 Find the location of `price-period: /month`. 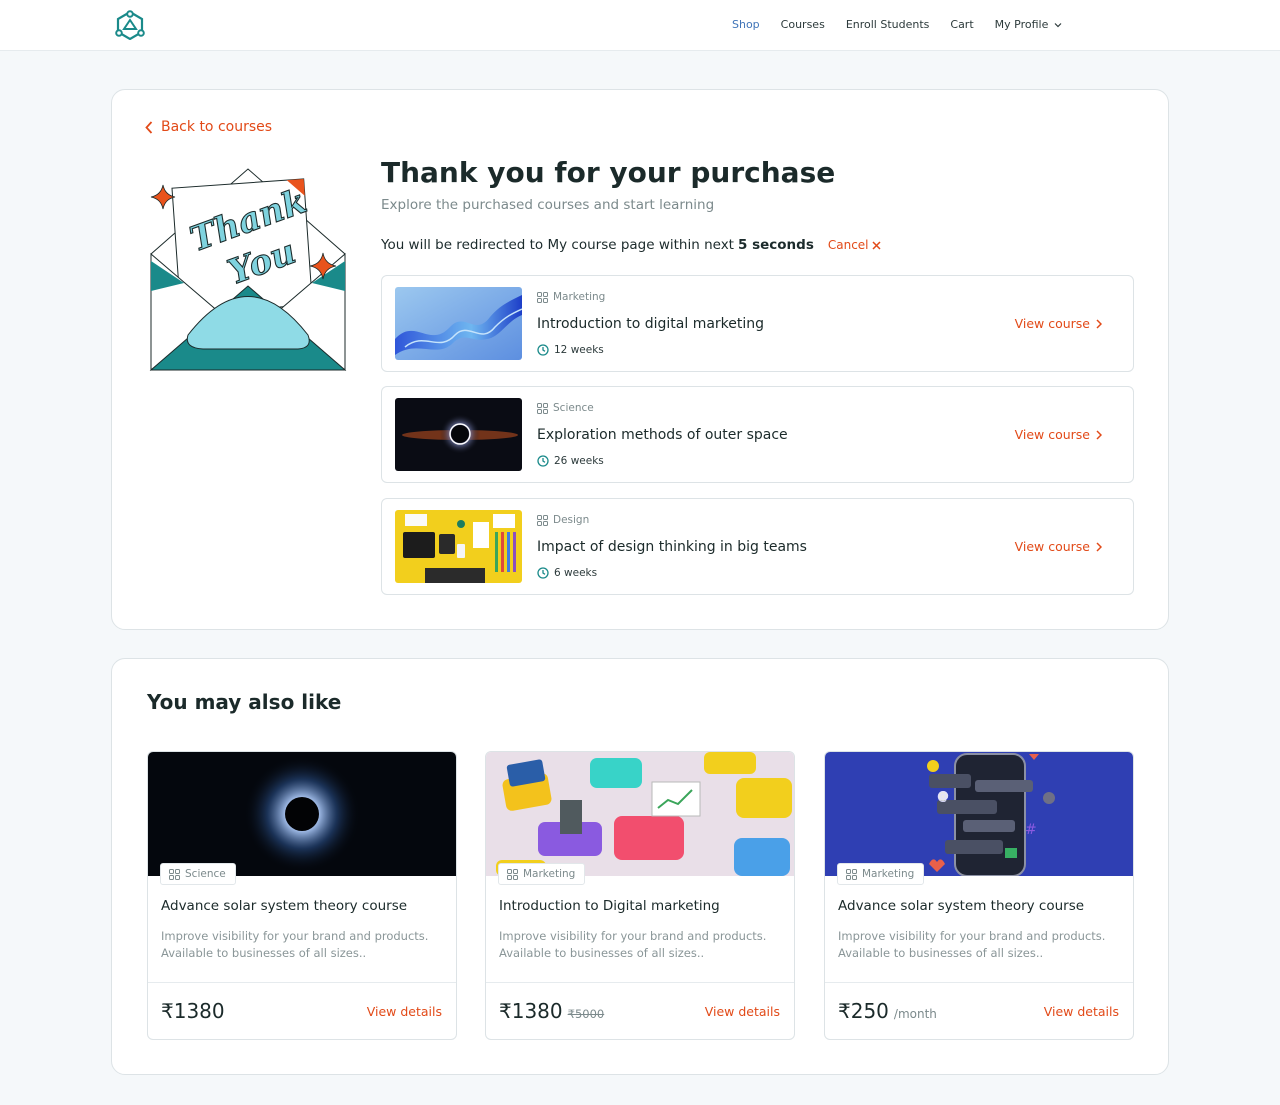

price-period: /month is located at coordinates (915, 1014).